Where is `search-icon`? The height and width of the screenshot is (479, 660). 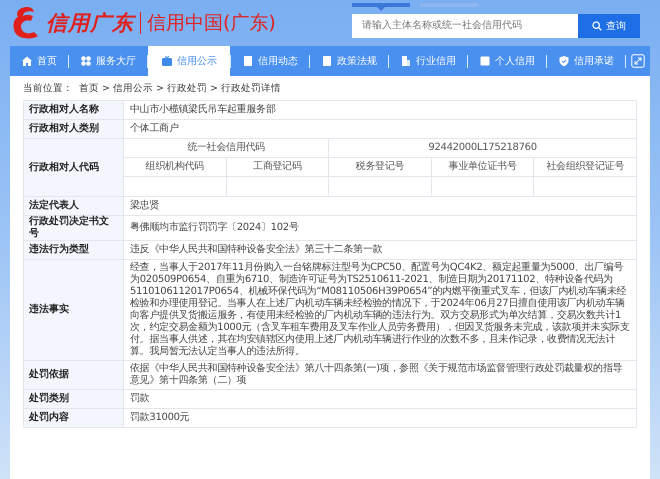 search-icon is located at coordinates (597, 25).